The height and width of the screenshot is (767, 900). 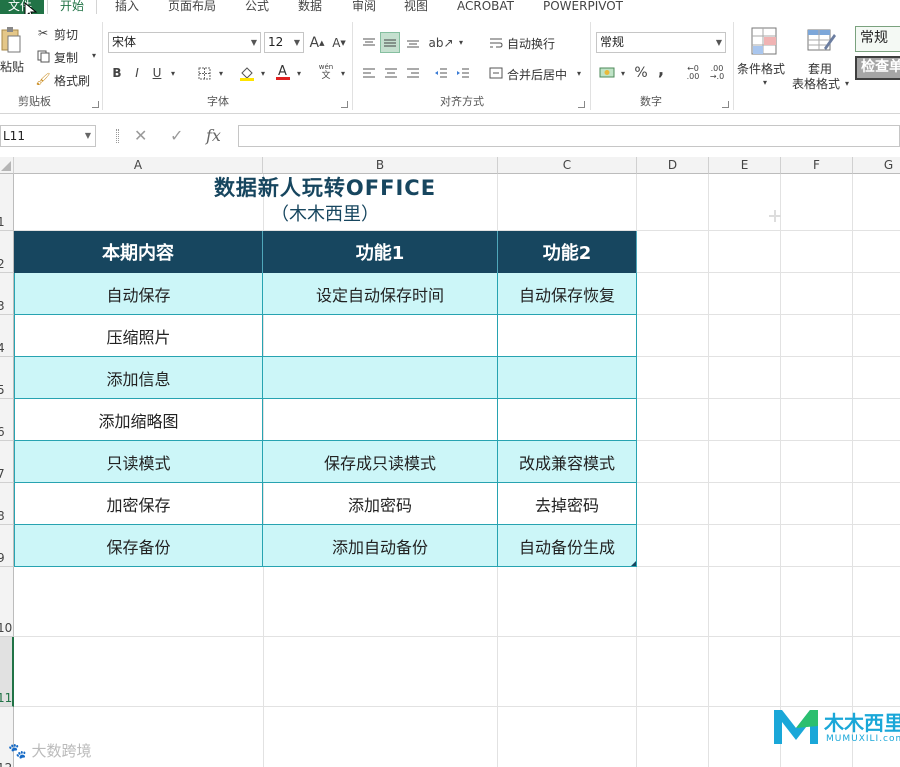 What do you see at coordinates (7, 294) in the screenshot?
I see `row-header-3: 3` at bounding box center [7, 294].